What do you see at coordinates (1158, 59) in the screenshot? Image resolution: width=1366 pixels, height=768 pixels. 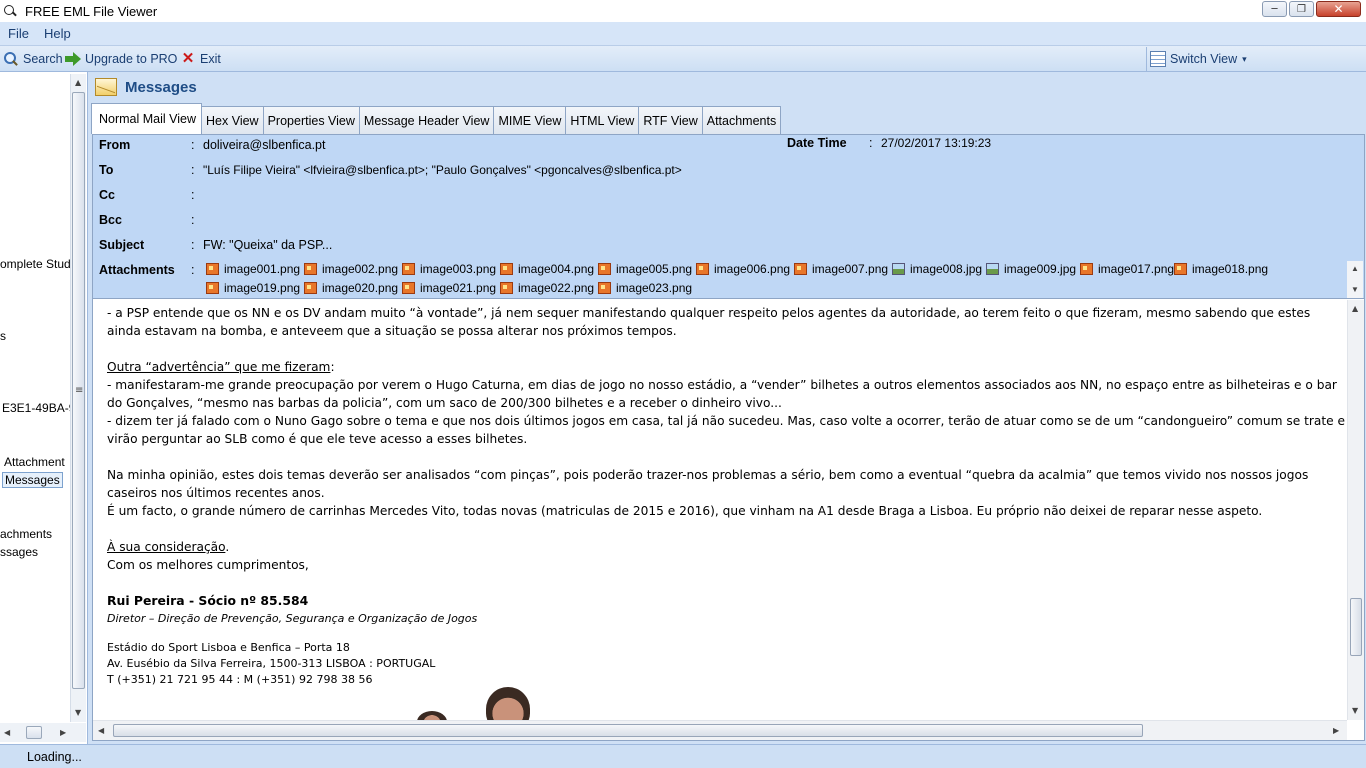 I see `view-grid-icon` at bounding box center [1158, 59].